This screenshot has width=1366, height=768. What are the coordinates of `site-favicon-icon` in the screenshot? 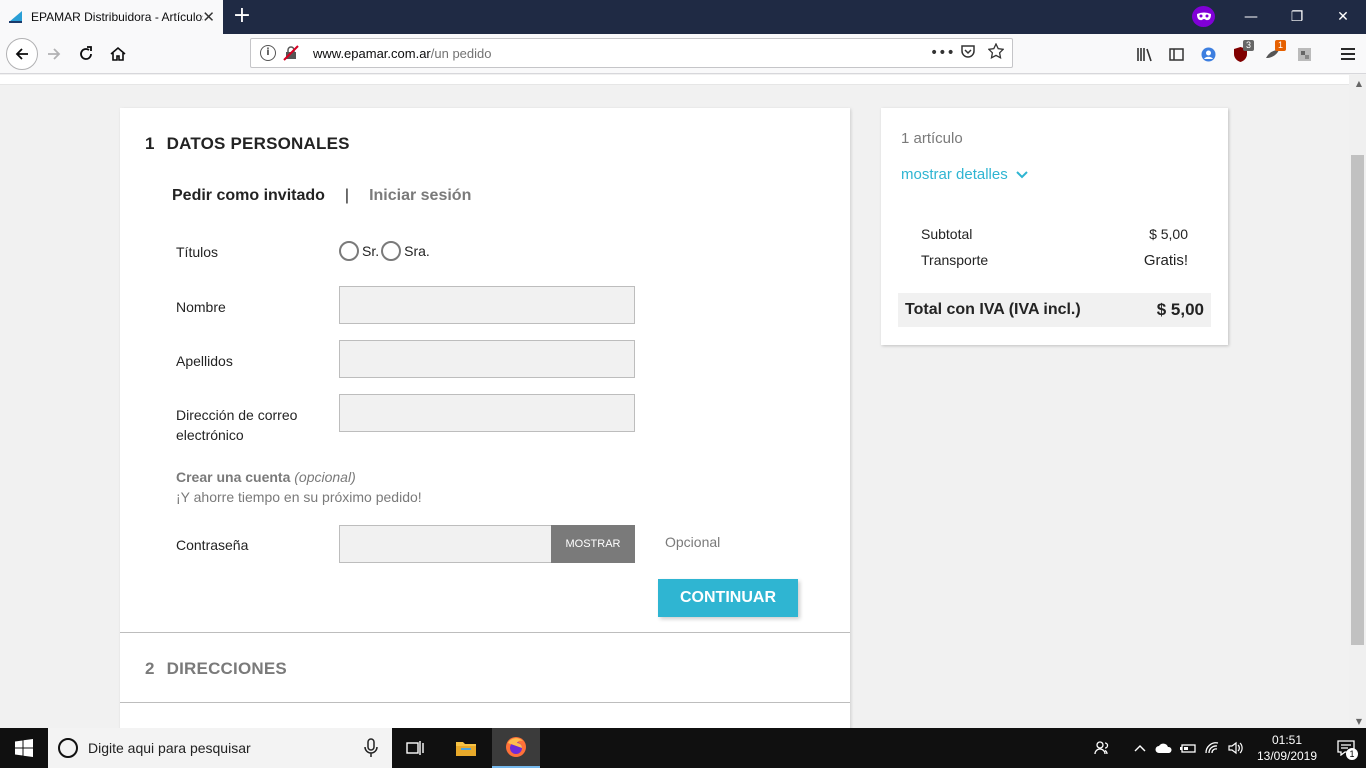 It's located at (16, 17).